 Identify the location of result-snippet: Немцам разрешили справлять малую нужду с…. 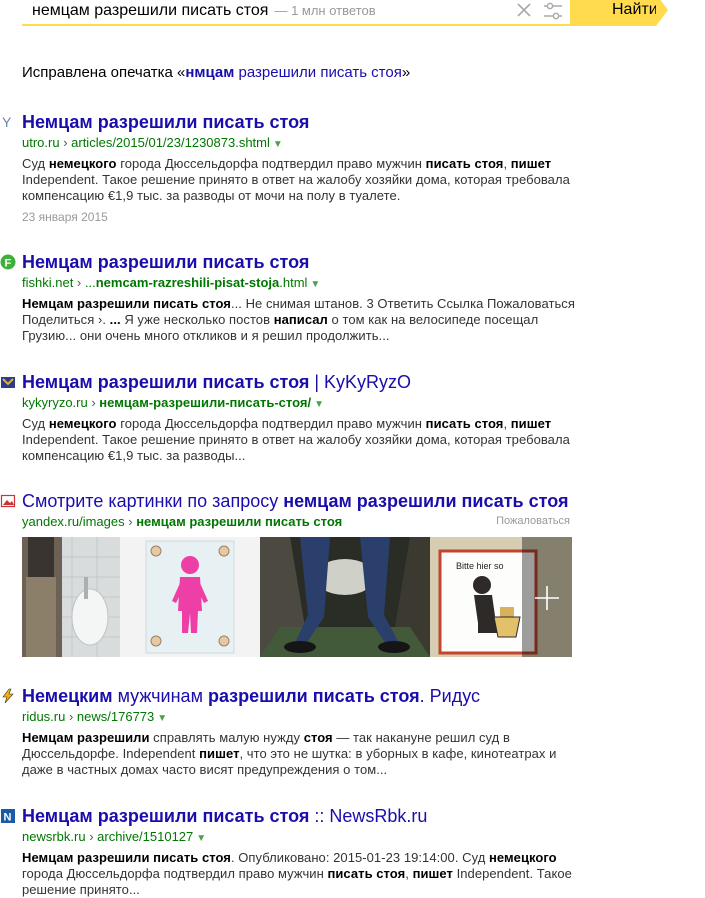
(302, 754).